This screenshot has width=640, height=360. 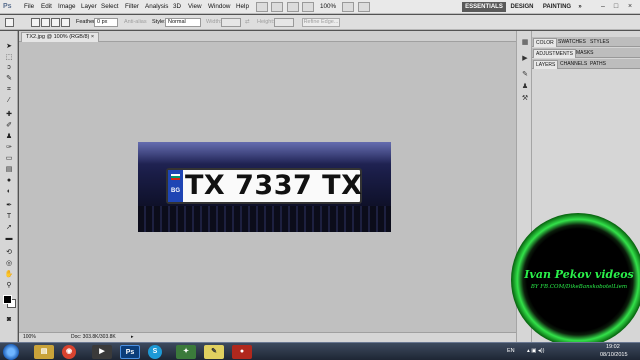 What do you see at coordinates (214, 352) in the screenshot?
I see `notes-taskbar-icon: ✎` at bounding box center [214, 352].